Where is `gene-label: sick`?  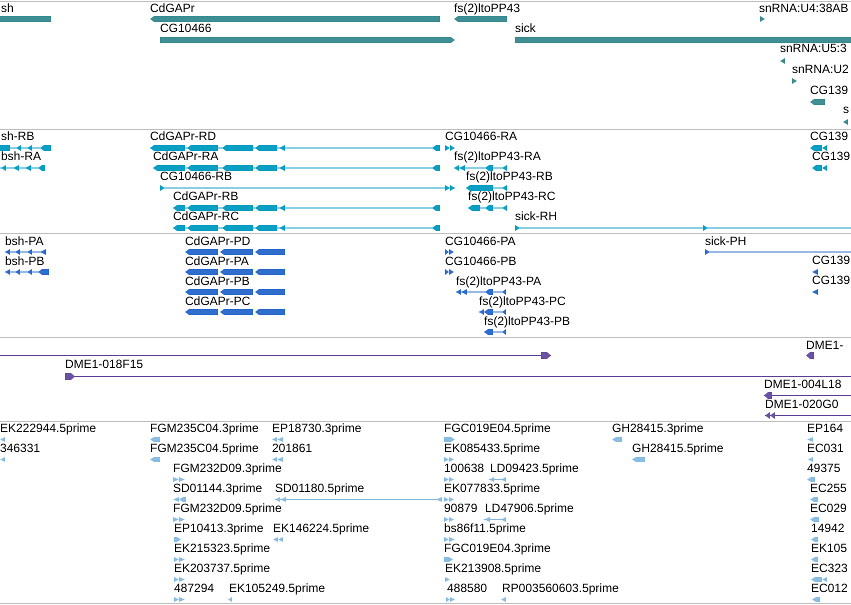 gene-label: sick is located at coordinates (525, 28).